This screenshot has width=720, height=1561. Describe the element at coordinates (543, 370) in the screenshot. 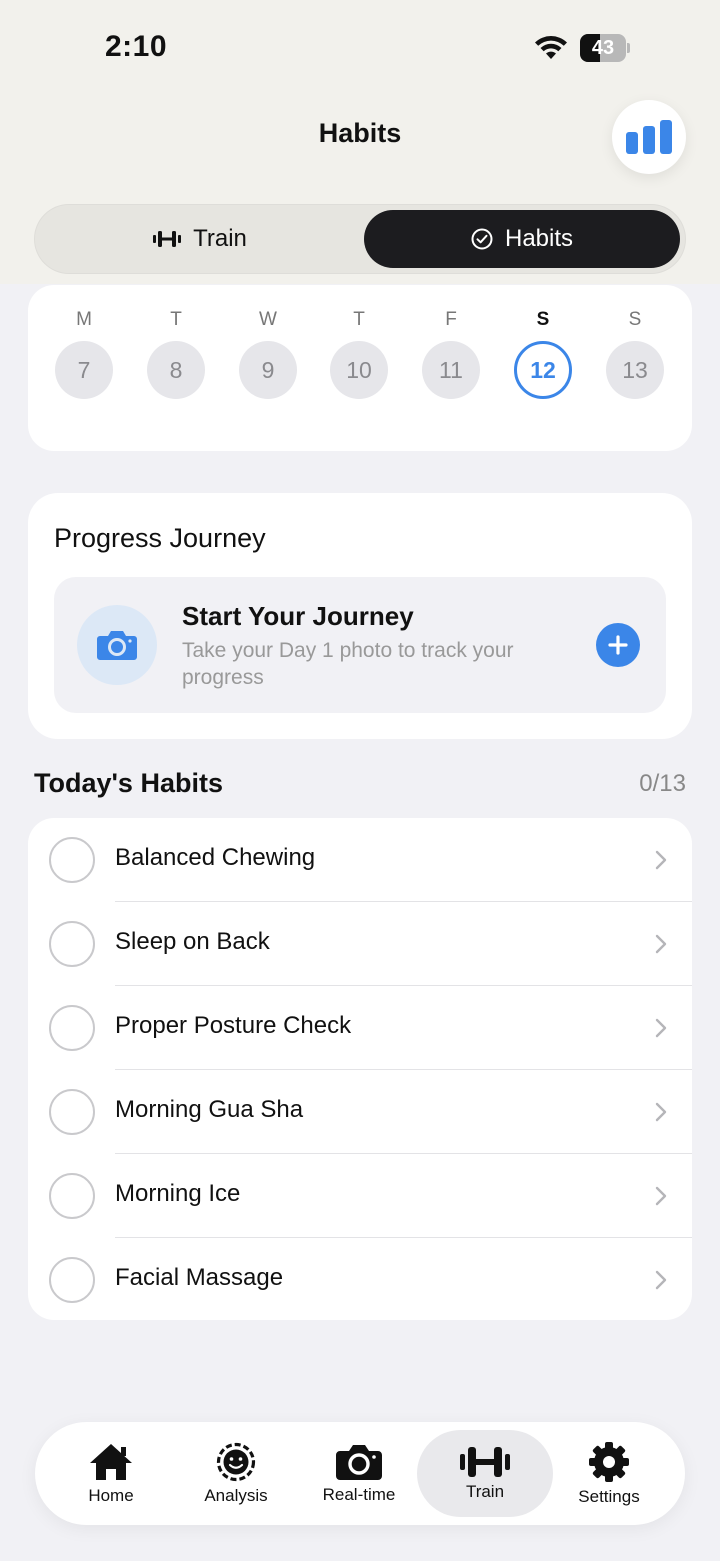

I see `day-date: 12` at that location.